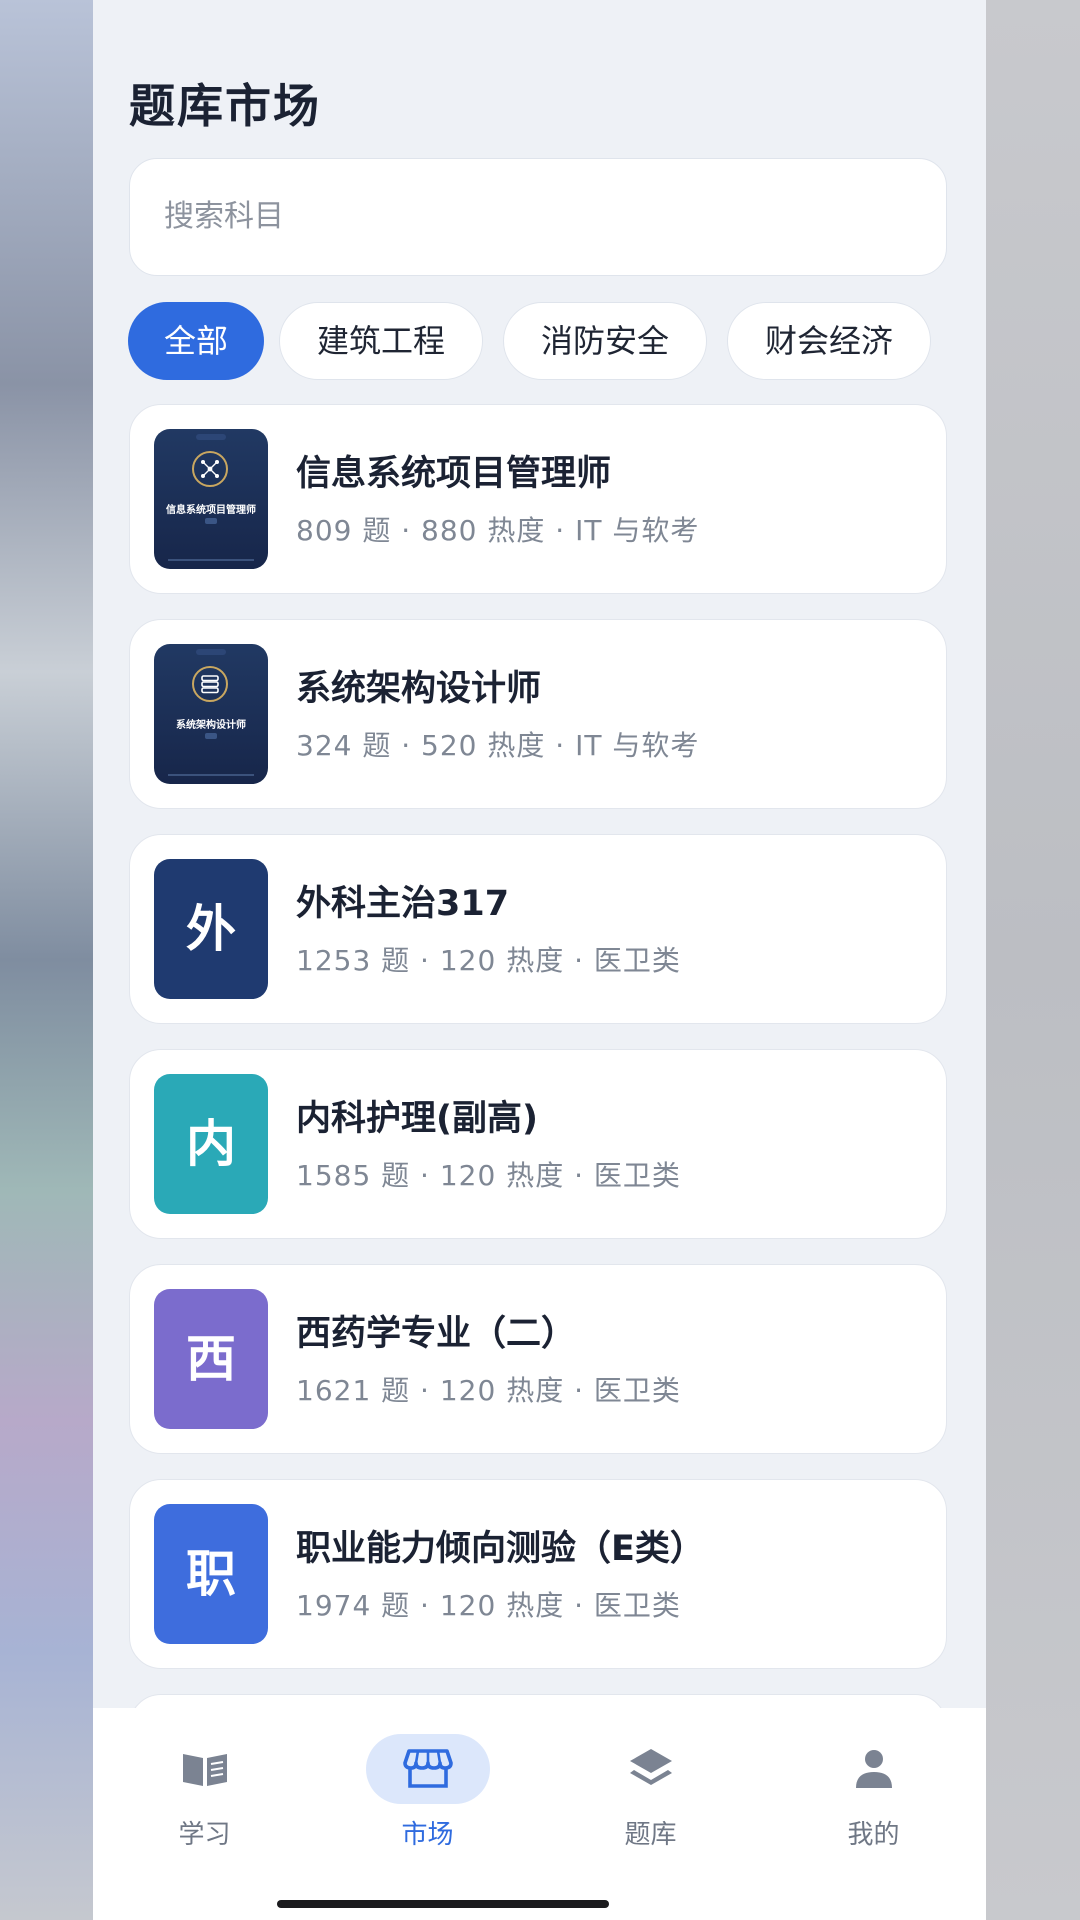  Describe the element at coordinates (427, 1835) in the screenshot. I see `tab-label: 市场` at that location.